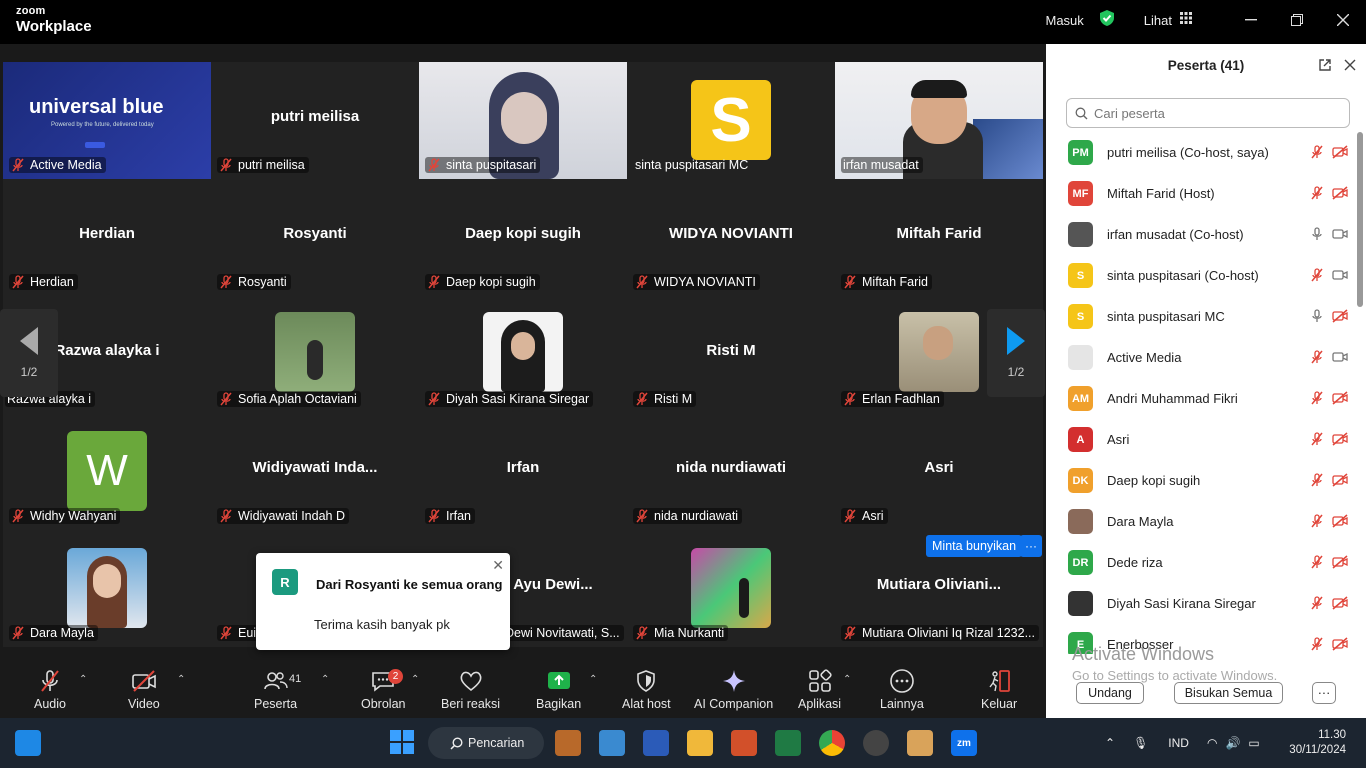 This screenshot has width=1366, height=768. What do you see at coordinates (1212, 743) in the screenshot?
I see `wifi-icon: ◠` at bounding box center [1212, 743].